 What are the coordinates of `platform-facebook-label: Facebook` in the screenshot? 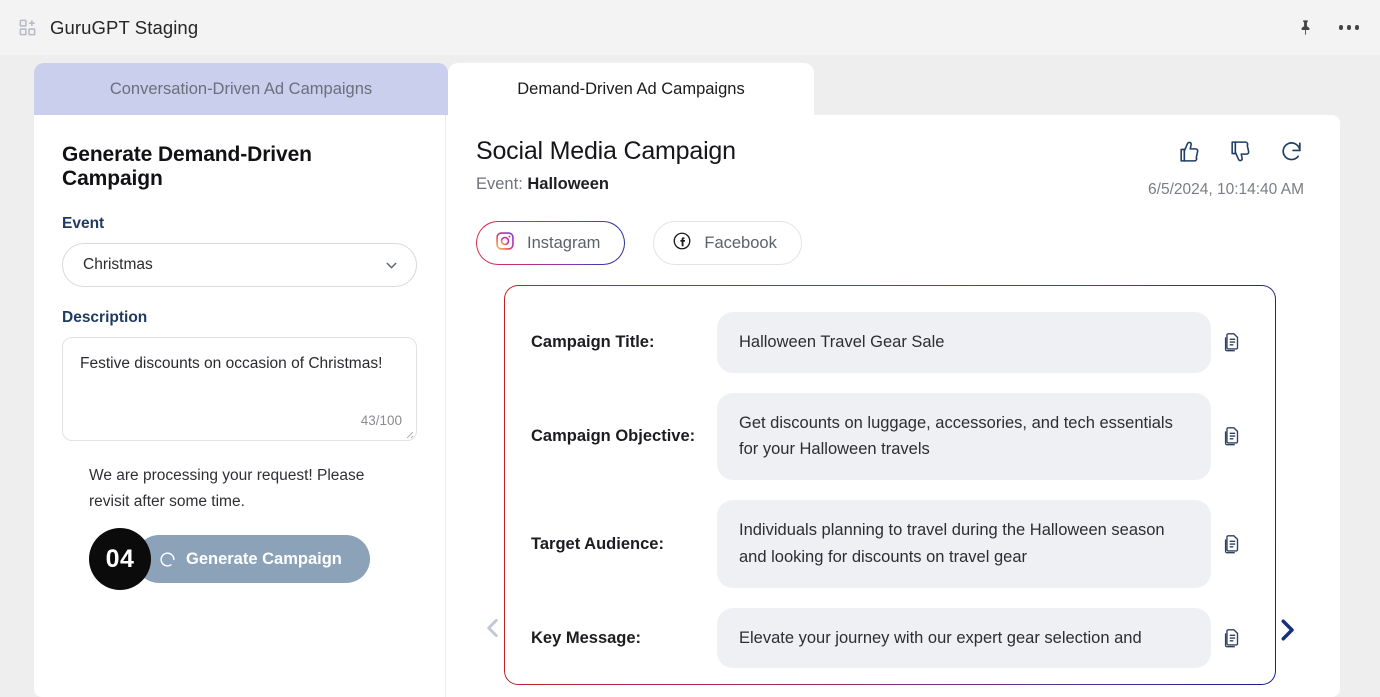 It's located at (740, 242).